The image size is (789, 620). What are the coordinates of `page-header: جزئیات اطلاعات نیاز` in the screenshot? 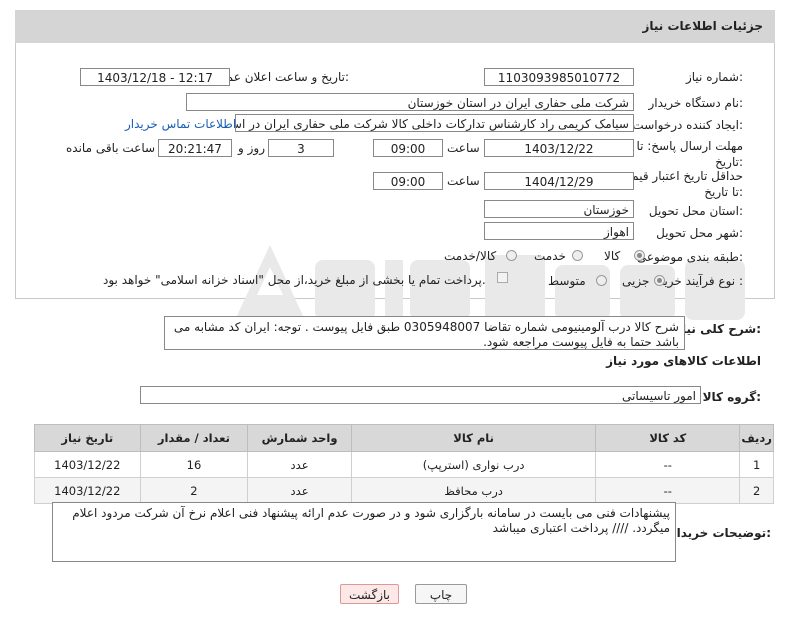 It's located at (395, 27).